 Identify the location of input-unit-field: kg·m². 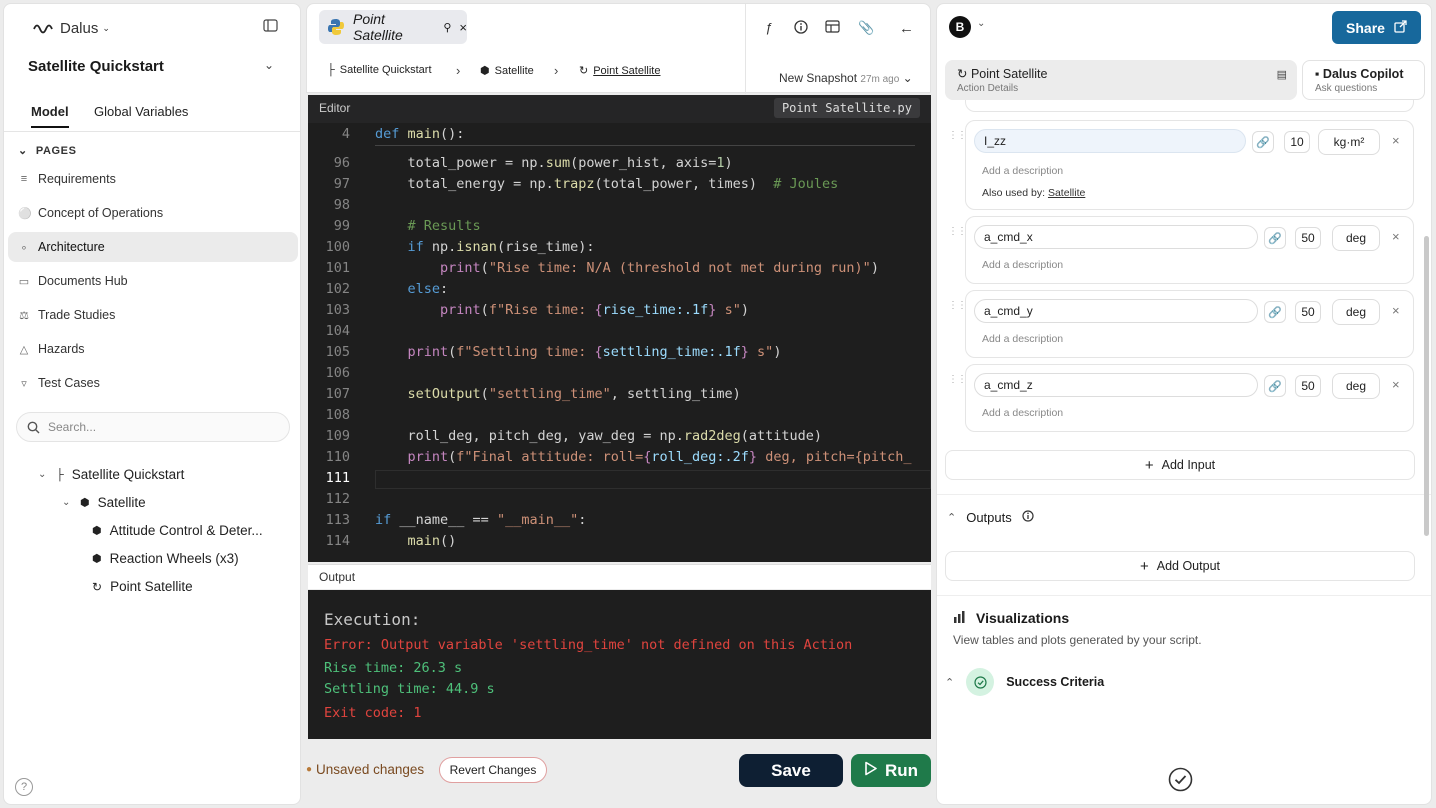
(1349, 142).